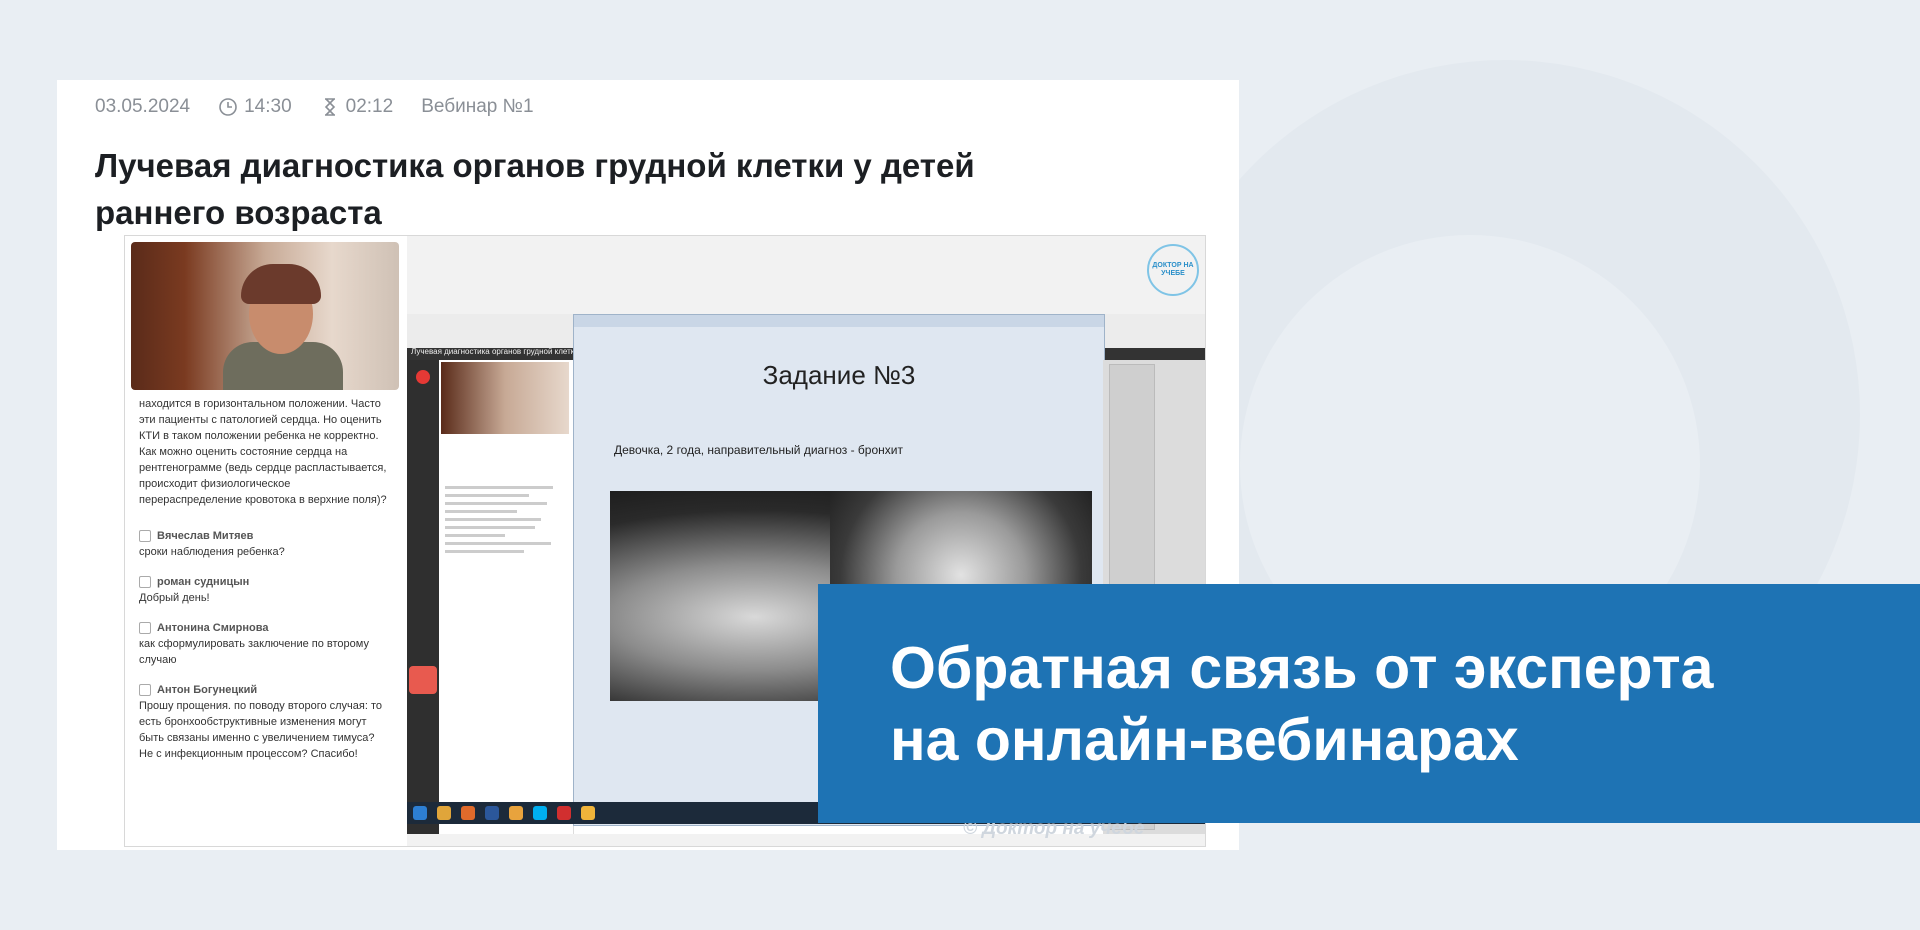 The width and height of the screenshot is (1920, 930). What do you see at coordinates (212, 552) in the screenshot?
I see `chat-text: сроки наблюдения ребенка?` at bounding box center [212, 552].